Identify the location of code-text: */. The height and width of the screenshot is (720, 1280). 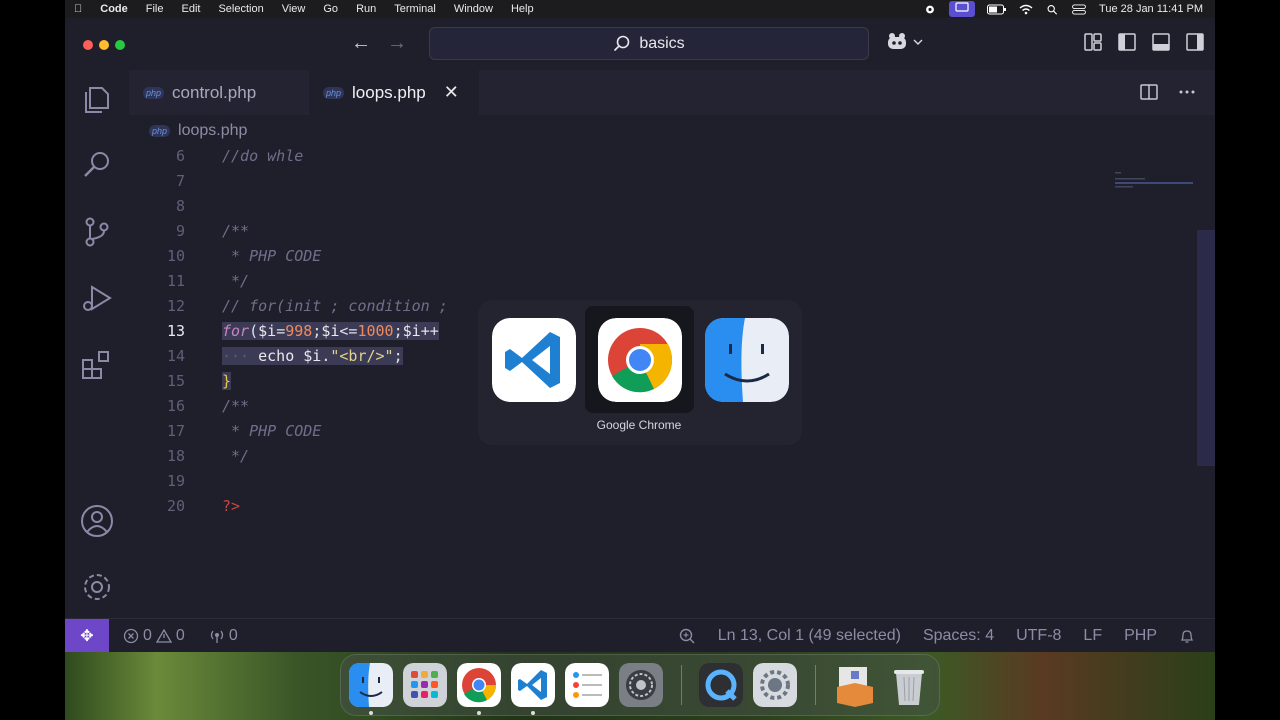
(236, 280).